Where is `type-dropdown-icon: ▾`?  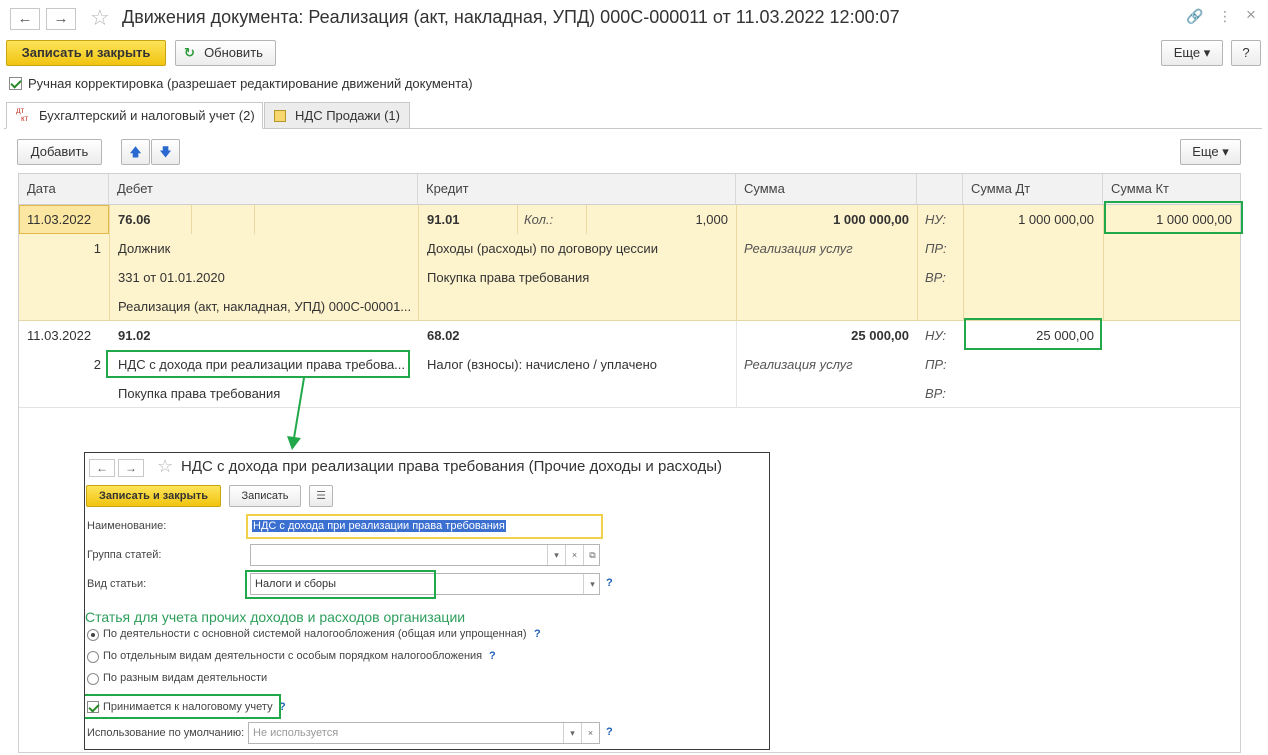
type-dropdown-icon: ▾ is located at coordinates (591, 584).